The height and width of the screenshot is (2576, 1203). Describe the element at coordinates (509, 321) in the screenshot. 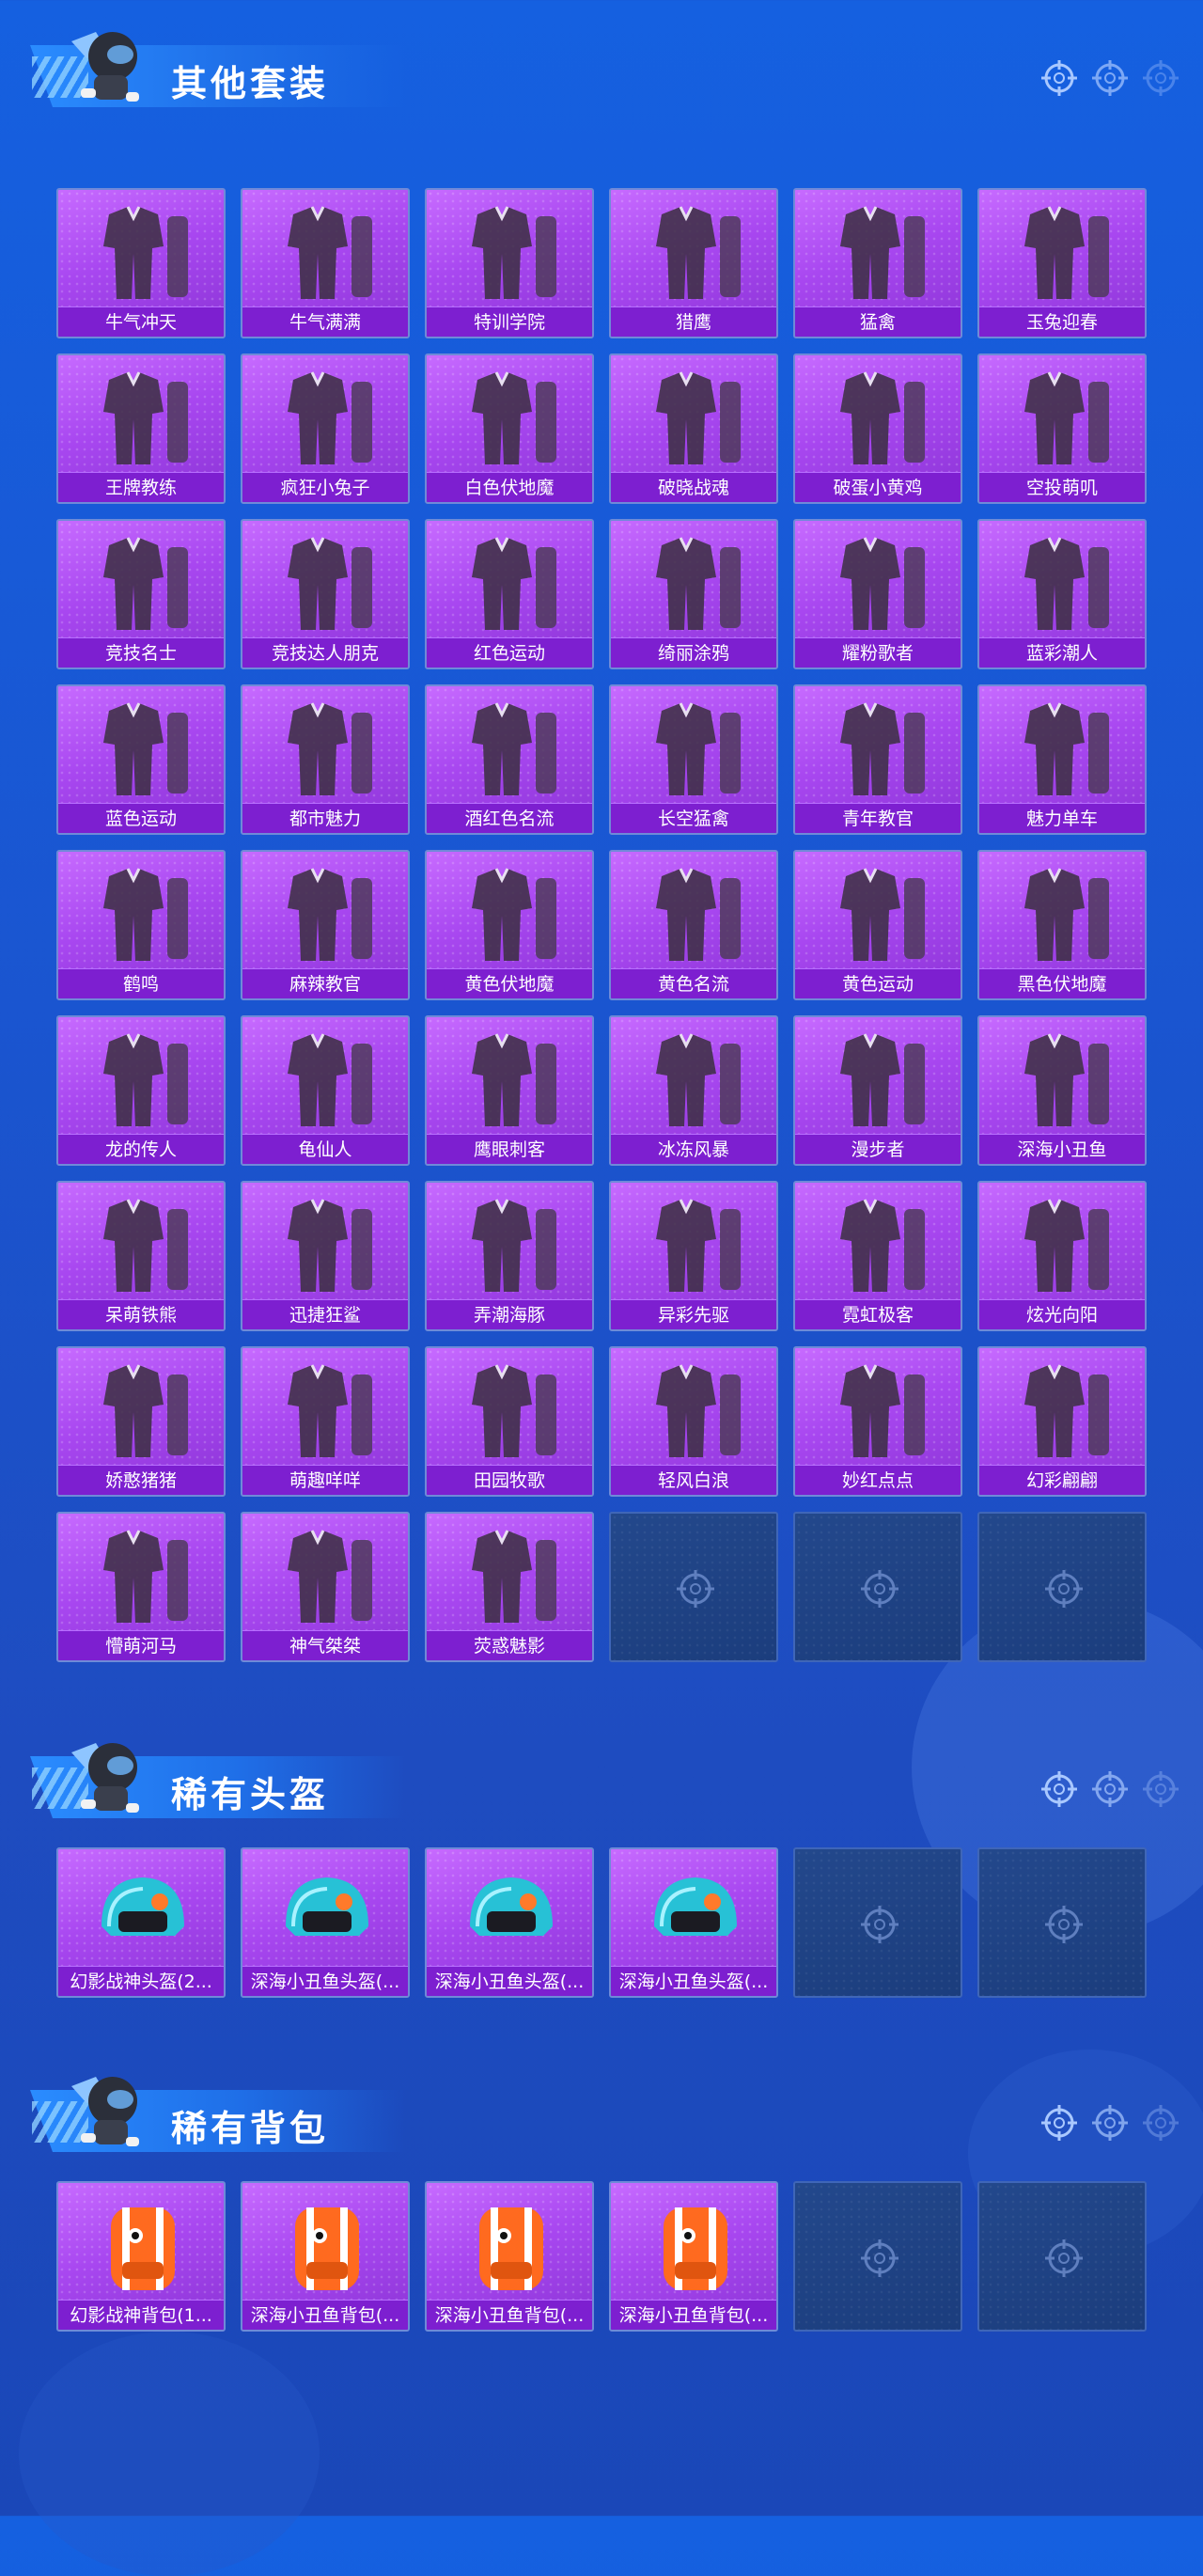

I see `item-name-label: 特训学院` at that location.